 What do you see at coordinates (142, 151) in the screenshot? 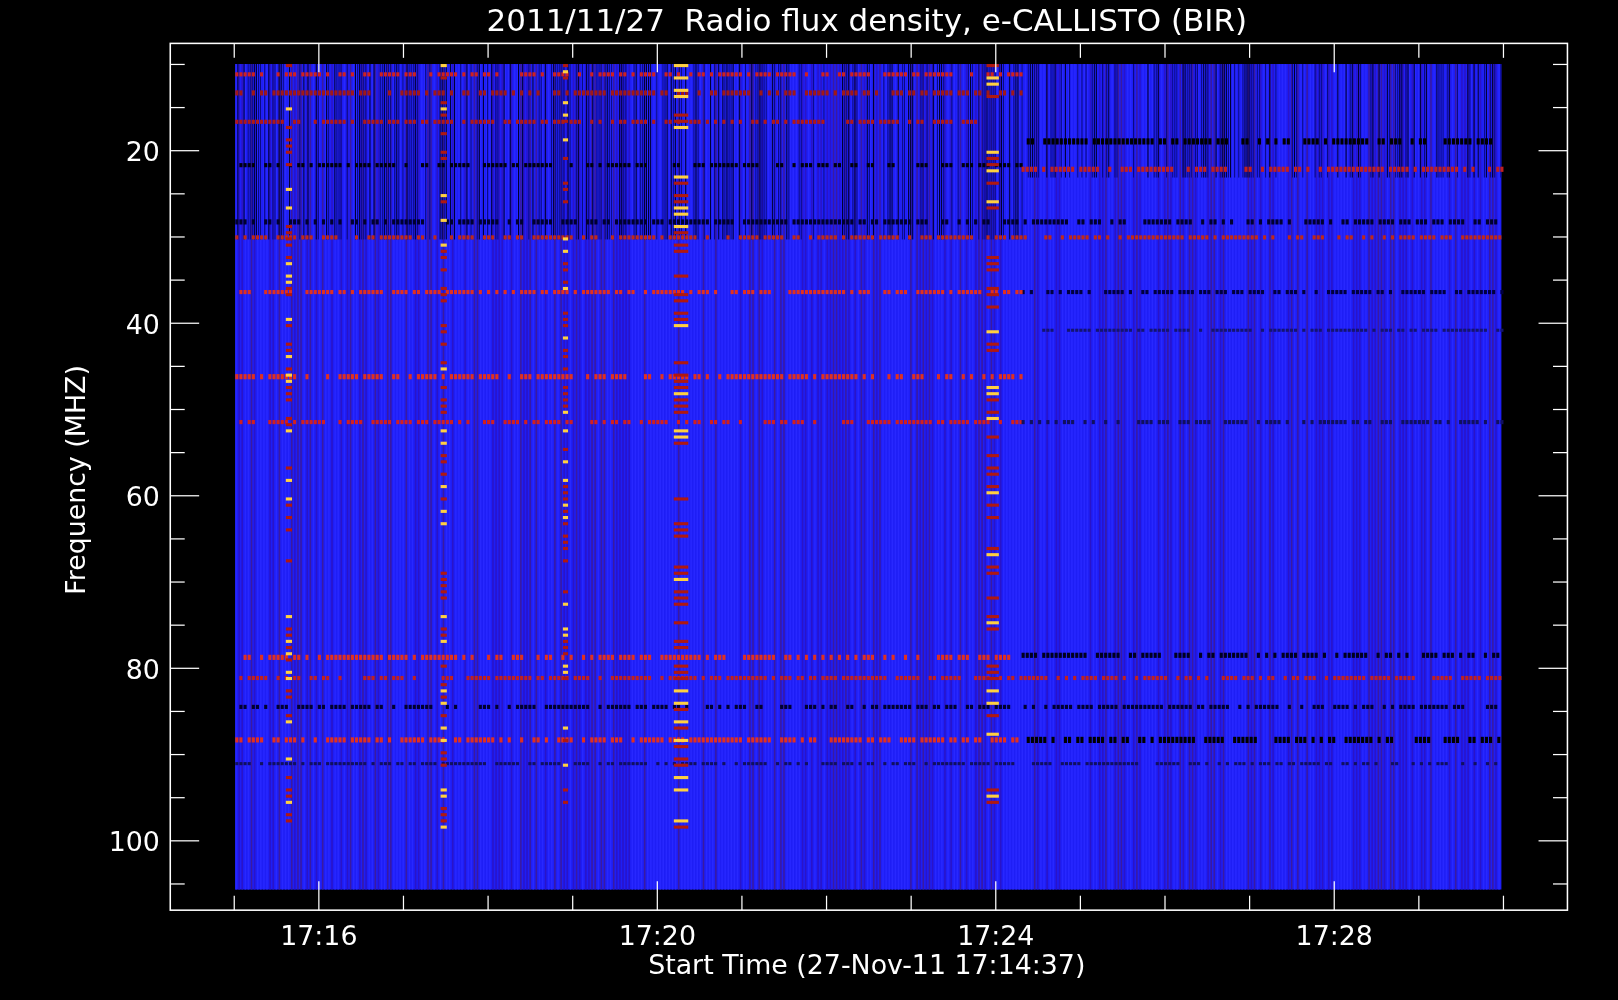
I see `y-tick-label: 20` at bounding box center [142, 151].